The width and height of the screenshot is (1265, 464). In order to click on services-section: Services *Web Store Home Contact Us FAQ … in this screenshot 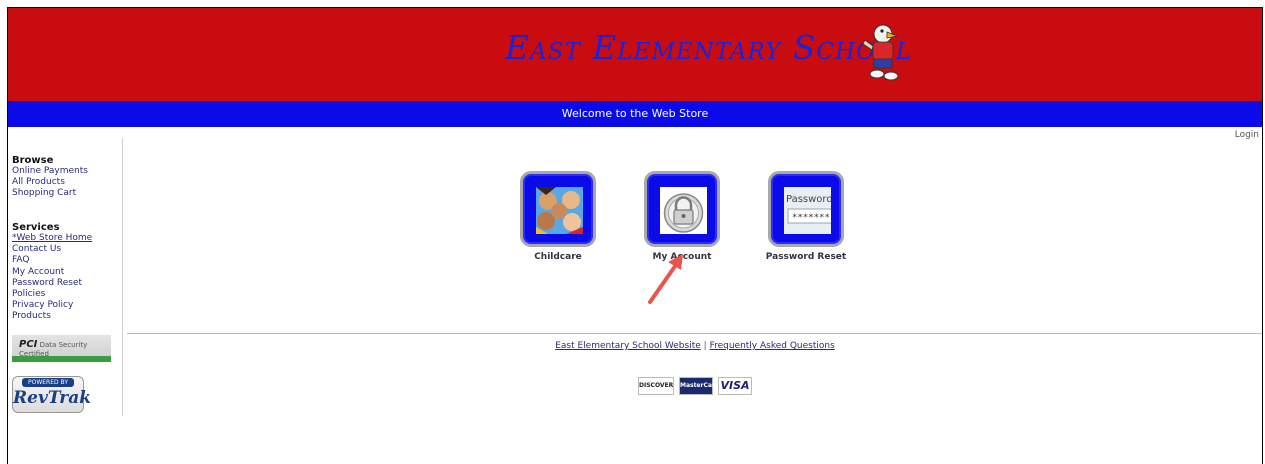, I will do `click(52, 272)`.